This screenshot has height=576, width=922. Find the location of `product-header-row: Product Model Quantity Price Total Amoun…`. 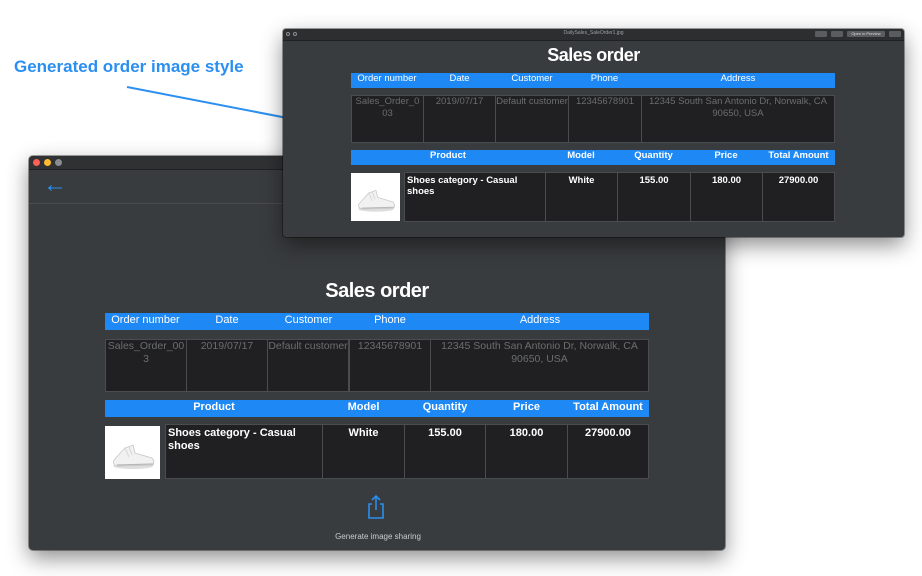

product-header-row: Product Model Quantity Price Total Amoun… is located at coordinates (377, 408).